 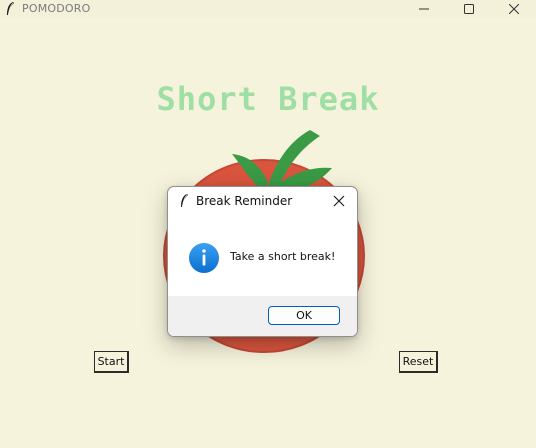 I want to click on break-reminder-dialog: Break Reminder Take a short break! OK, so click(x=262, y=261).